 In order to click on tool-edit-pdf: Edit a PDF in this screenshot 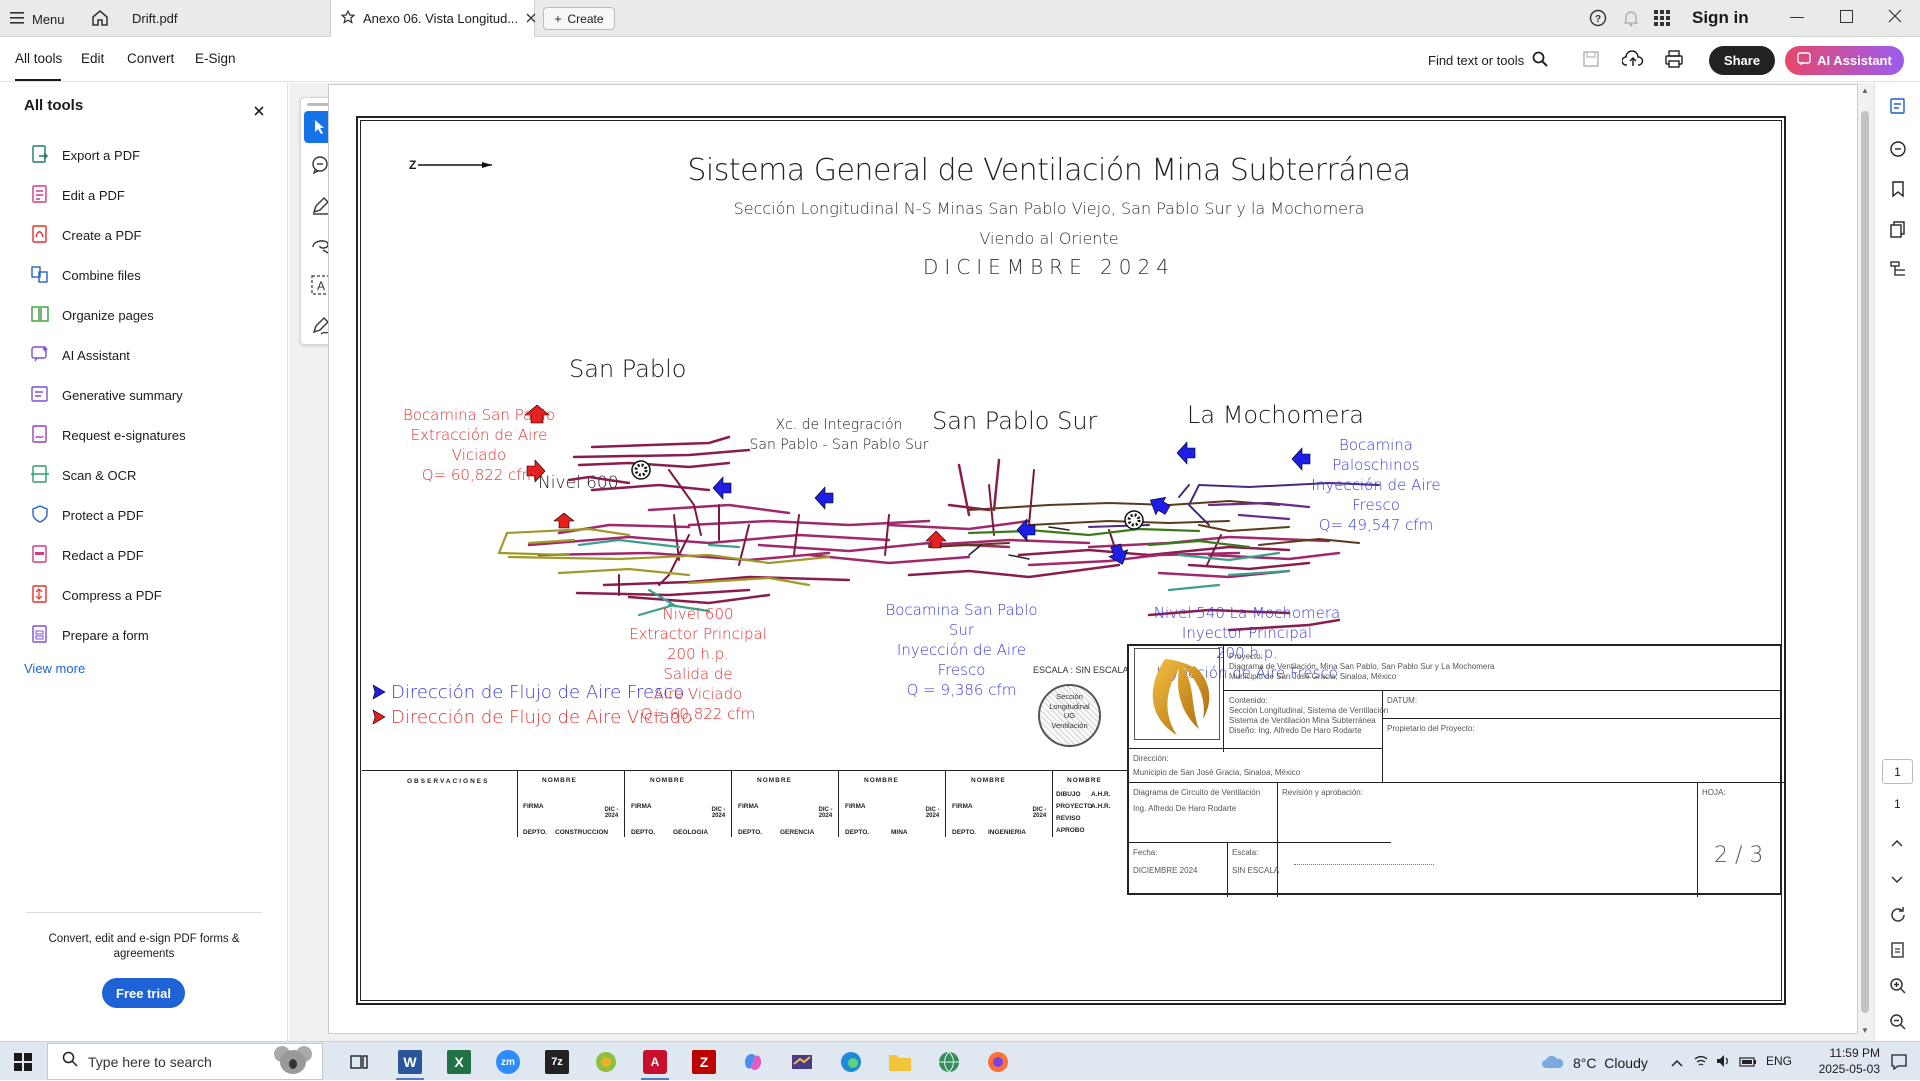, I will do `click(77, 195)`.